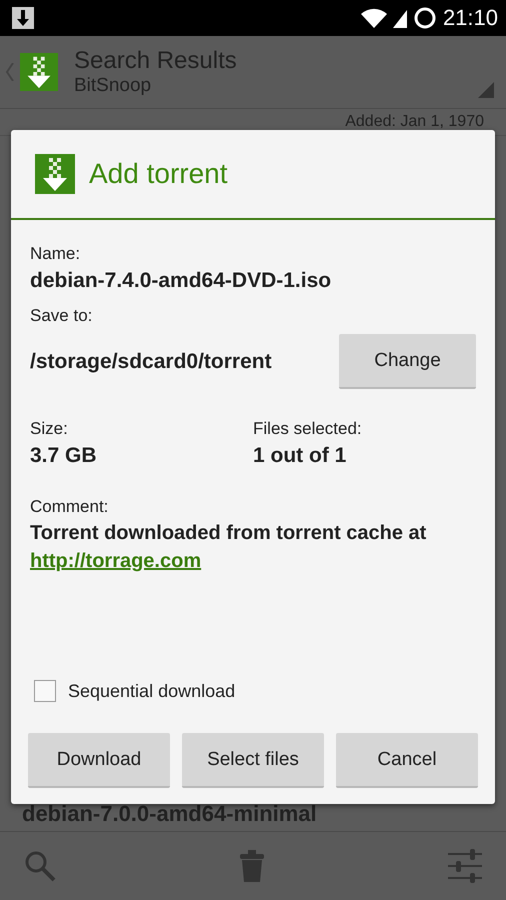  I want to click on dialog-button: Cancel, so click(407, 760).